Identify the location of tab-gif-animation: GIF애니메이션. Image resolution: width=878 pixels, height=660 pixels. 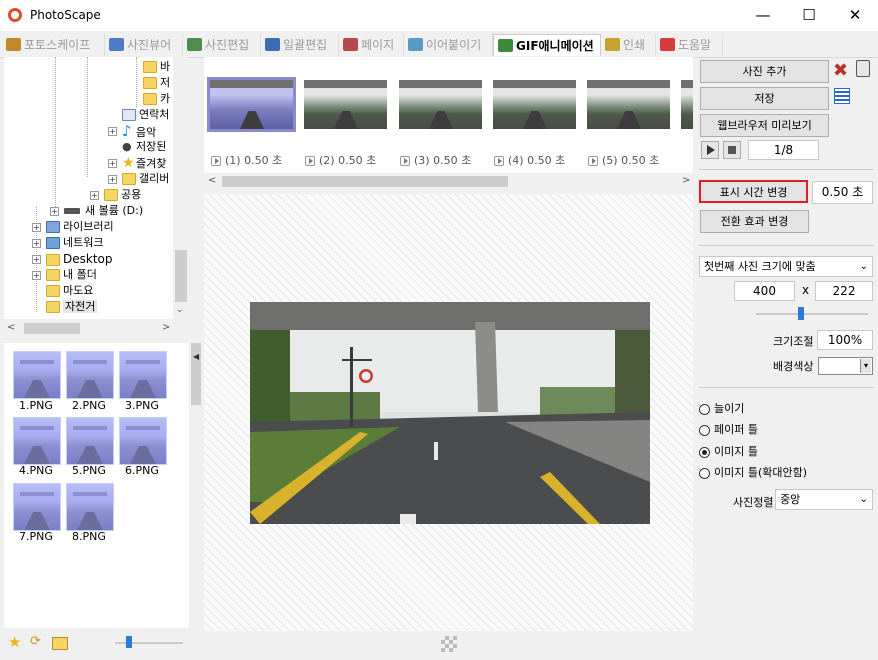
(547, 45).